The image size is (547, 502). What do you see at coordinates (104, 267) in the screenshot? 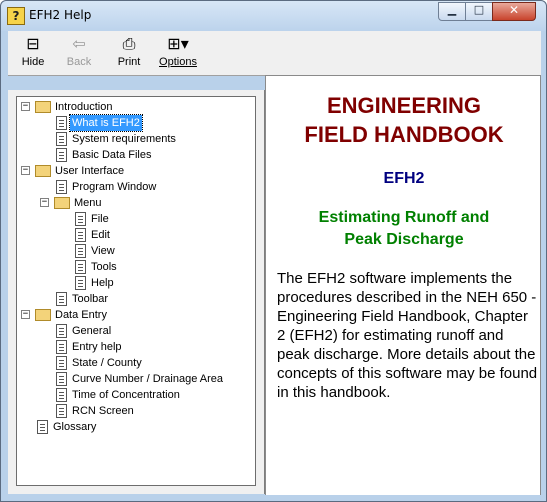
I see `tree-item-label: Tools` at bounding box center [104, 267].